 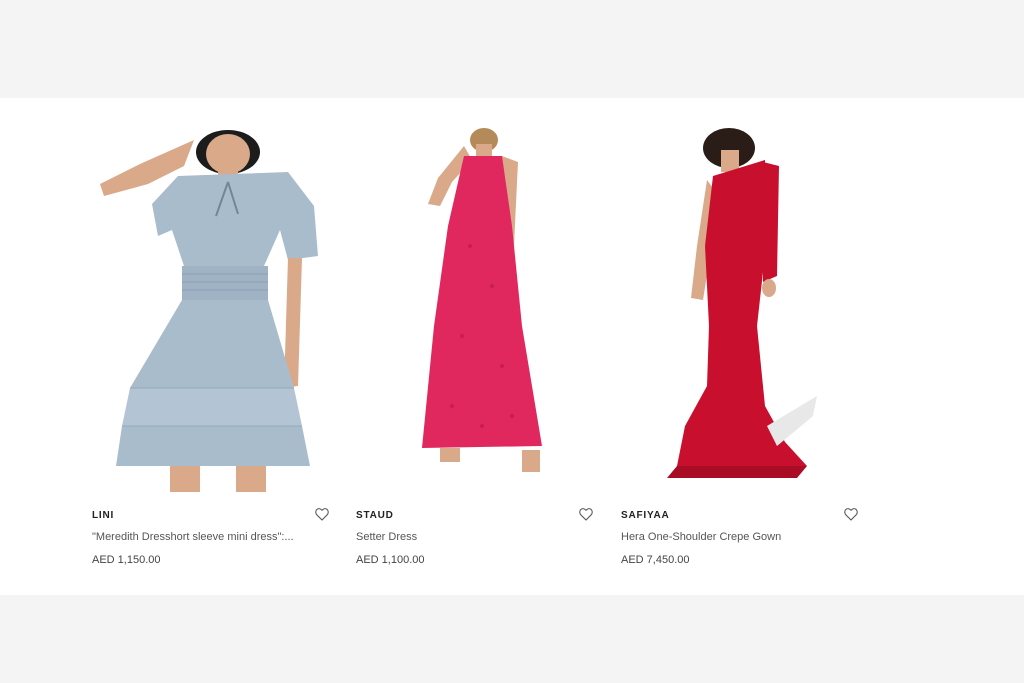 I want to click on product-title: Hera One-Shoulder Crepe Gown, so click(x=739, y=537).